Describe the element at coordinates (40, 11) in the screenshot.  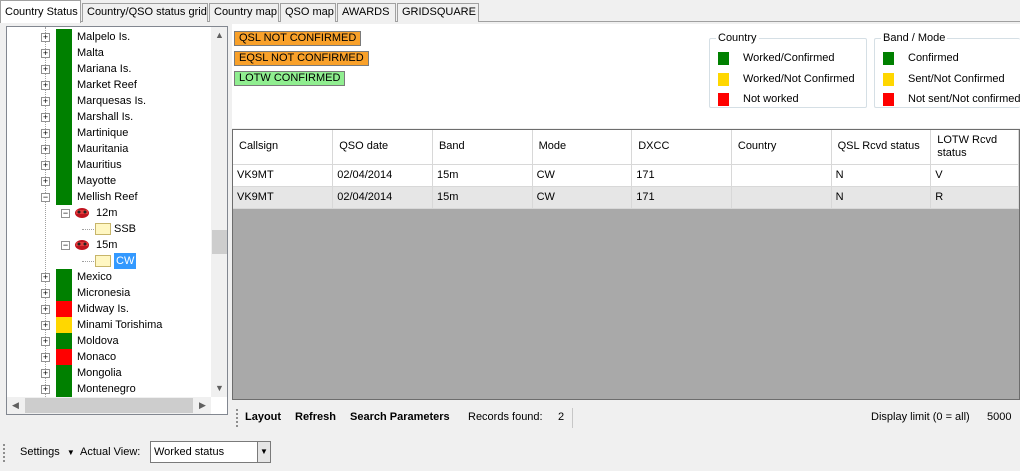
I see `tab-country-status: Country Status` at that location.